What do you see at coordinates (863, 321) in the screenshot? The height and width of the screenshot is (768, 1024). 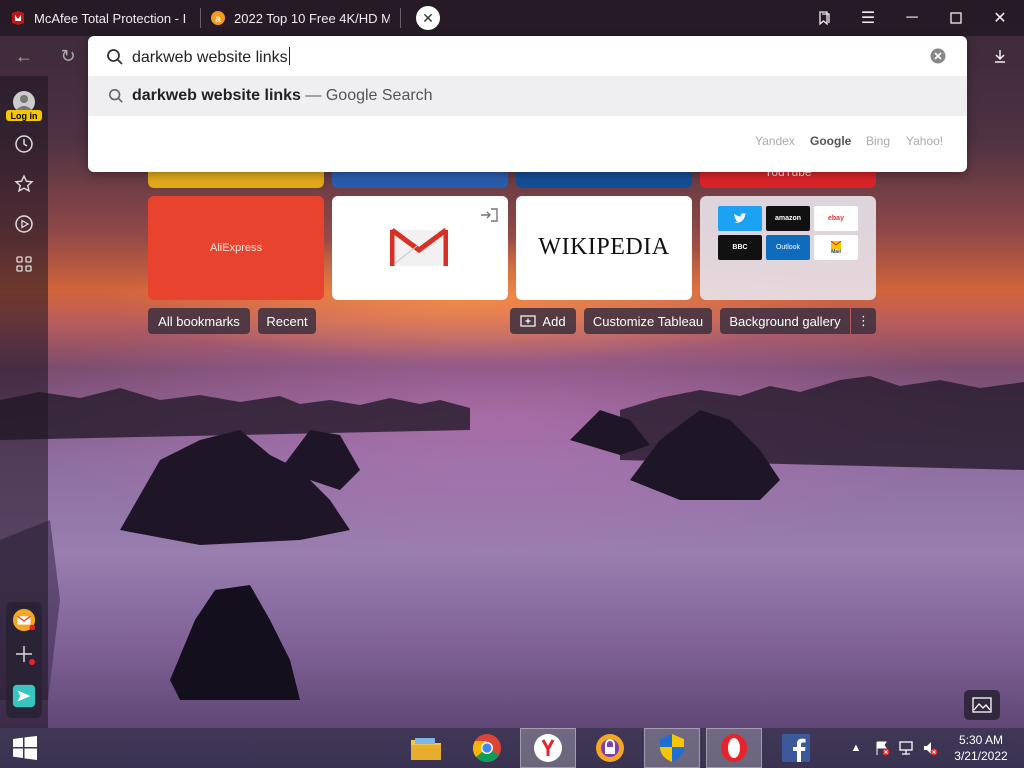 I see `more-options-icon: ⋮` at bounding box center [863, 321].